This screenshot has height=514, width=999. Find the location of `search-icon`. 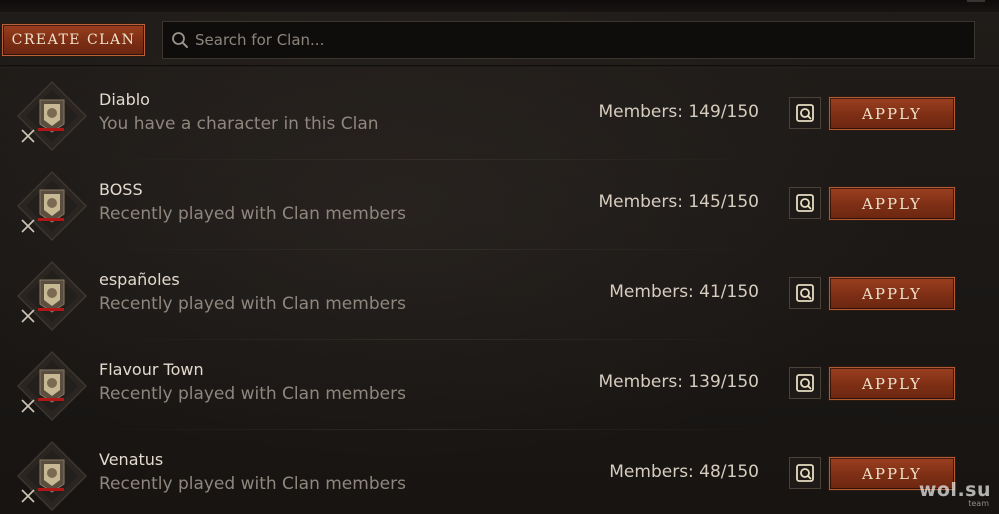

search-icon is located at coordinates (182, 40).